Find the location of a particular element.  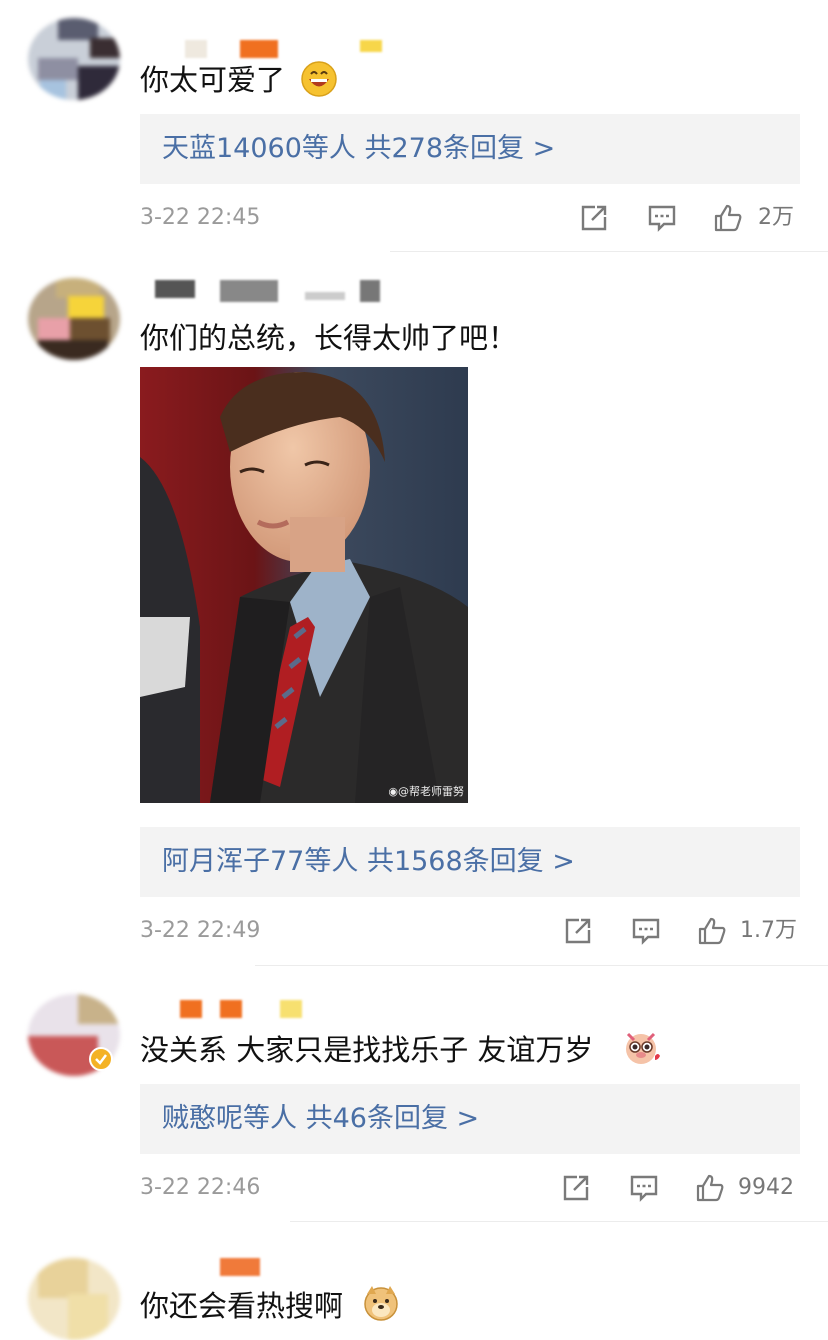

like-count: 1.7万 is located at coordinates (768, 930).